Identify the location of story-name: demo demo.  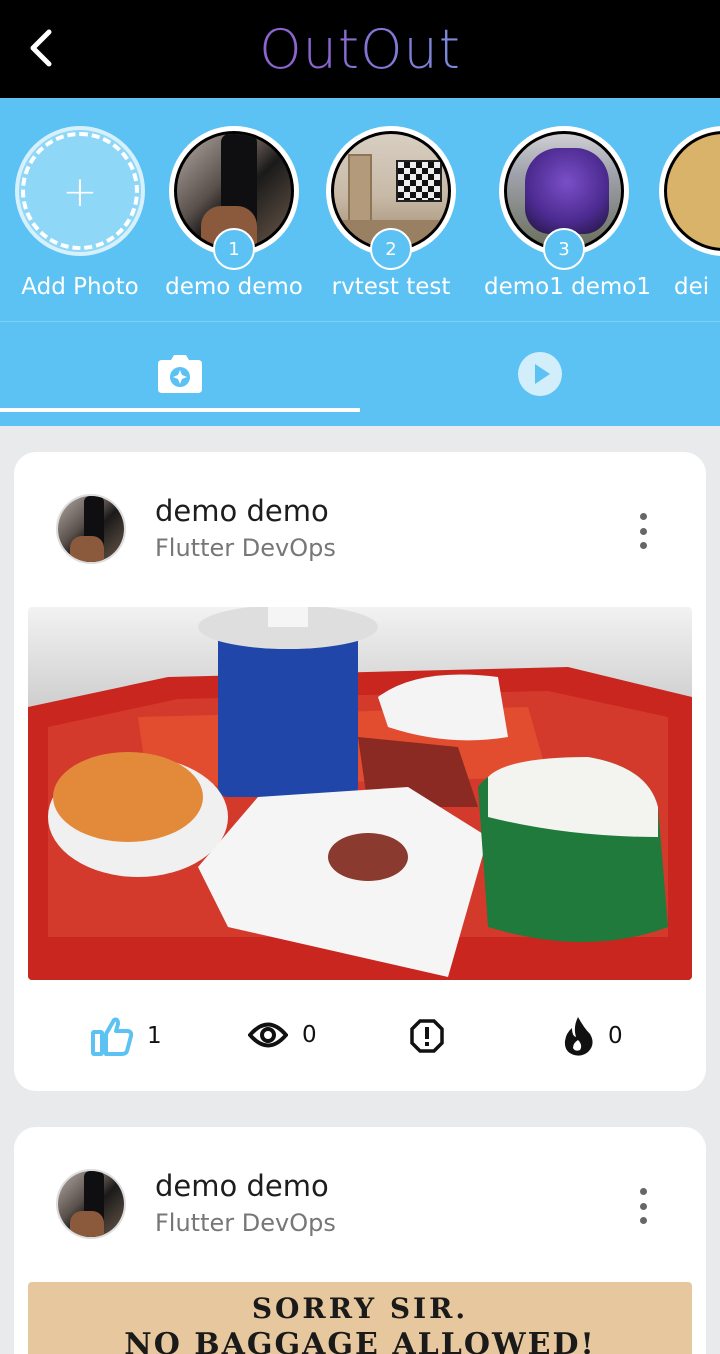
(234, 287).